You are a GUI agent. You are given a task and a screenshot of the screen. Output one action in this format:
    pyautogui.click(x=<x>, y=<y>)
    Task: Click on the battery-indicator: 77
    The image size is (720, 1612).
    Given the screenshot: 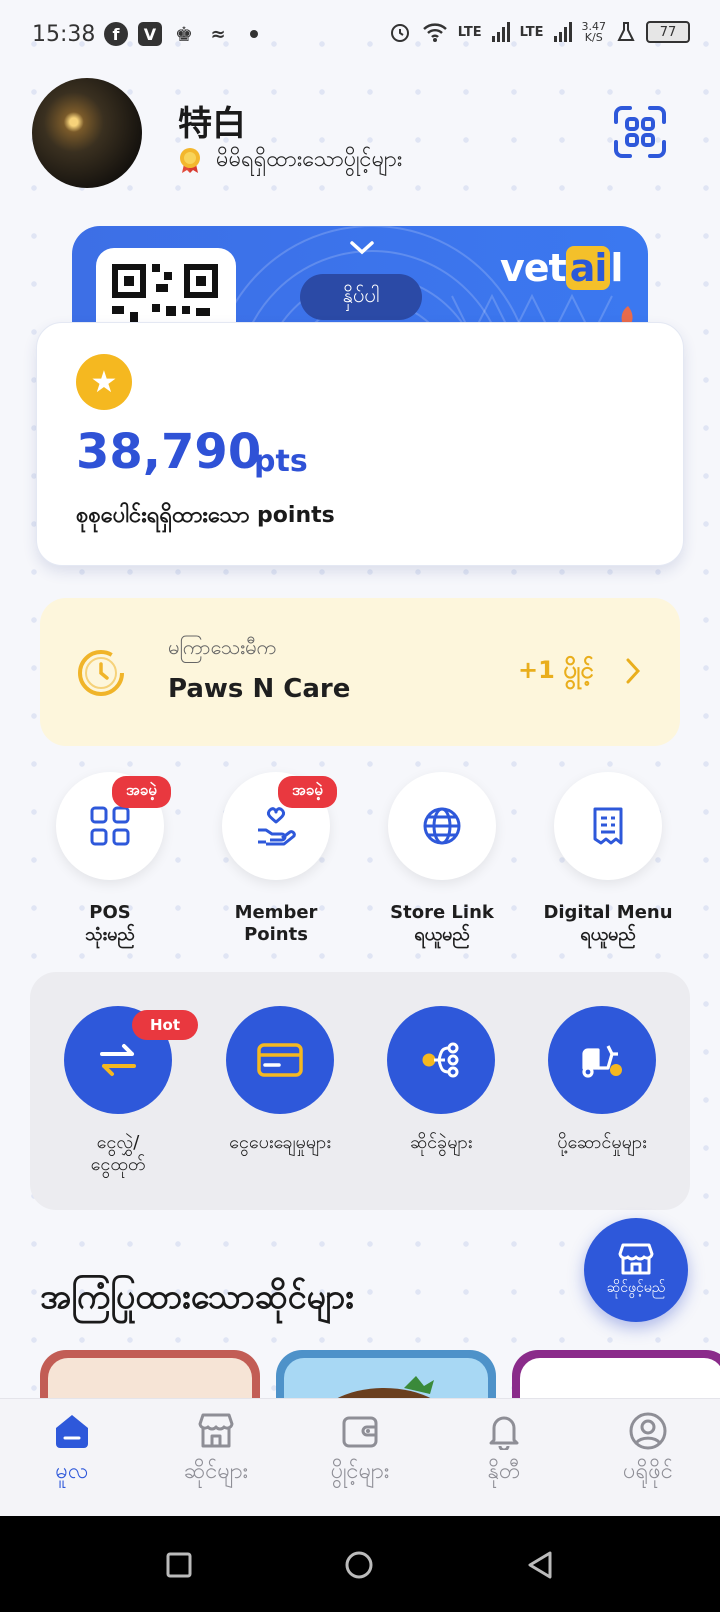 What is the action you would take?
    pyautogui.click(x=668, y=32)
    